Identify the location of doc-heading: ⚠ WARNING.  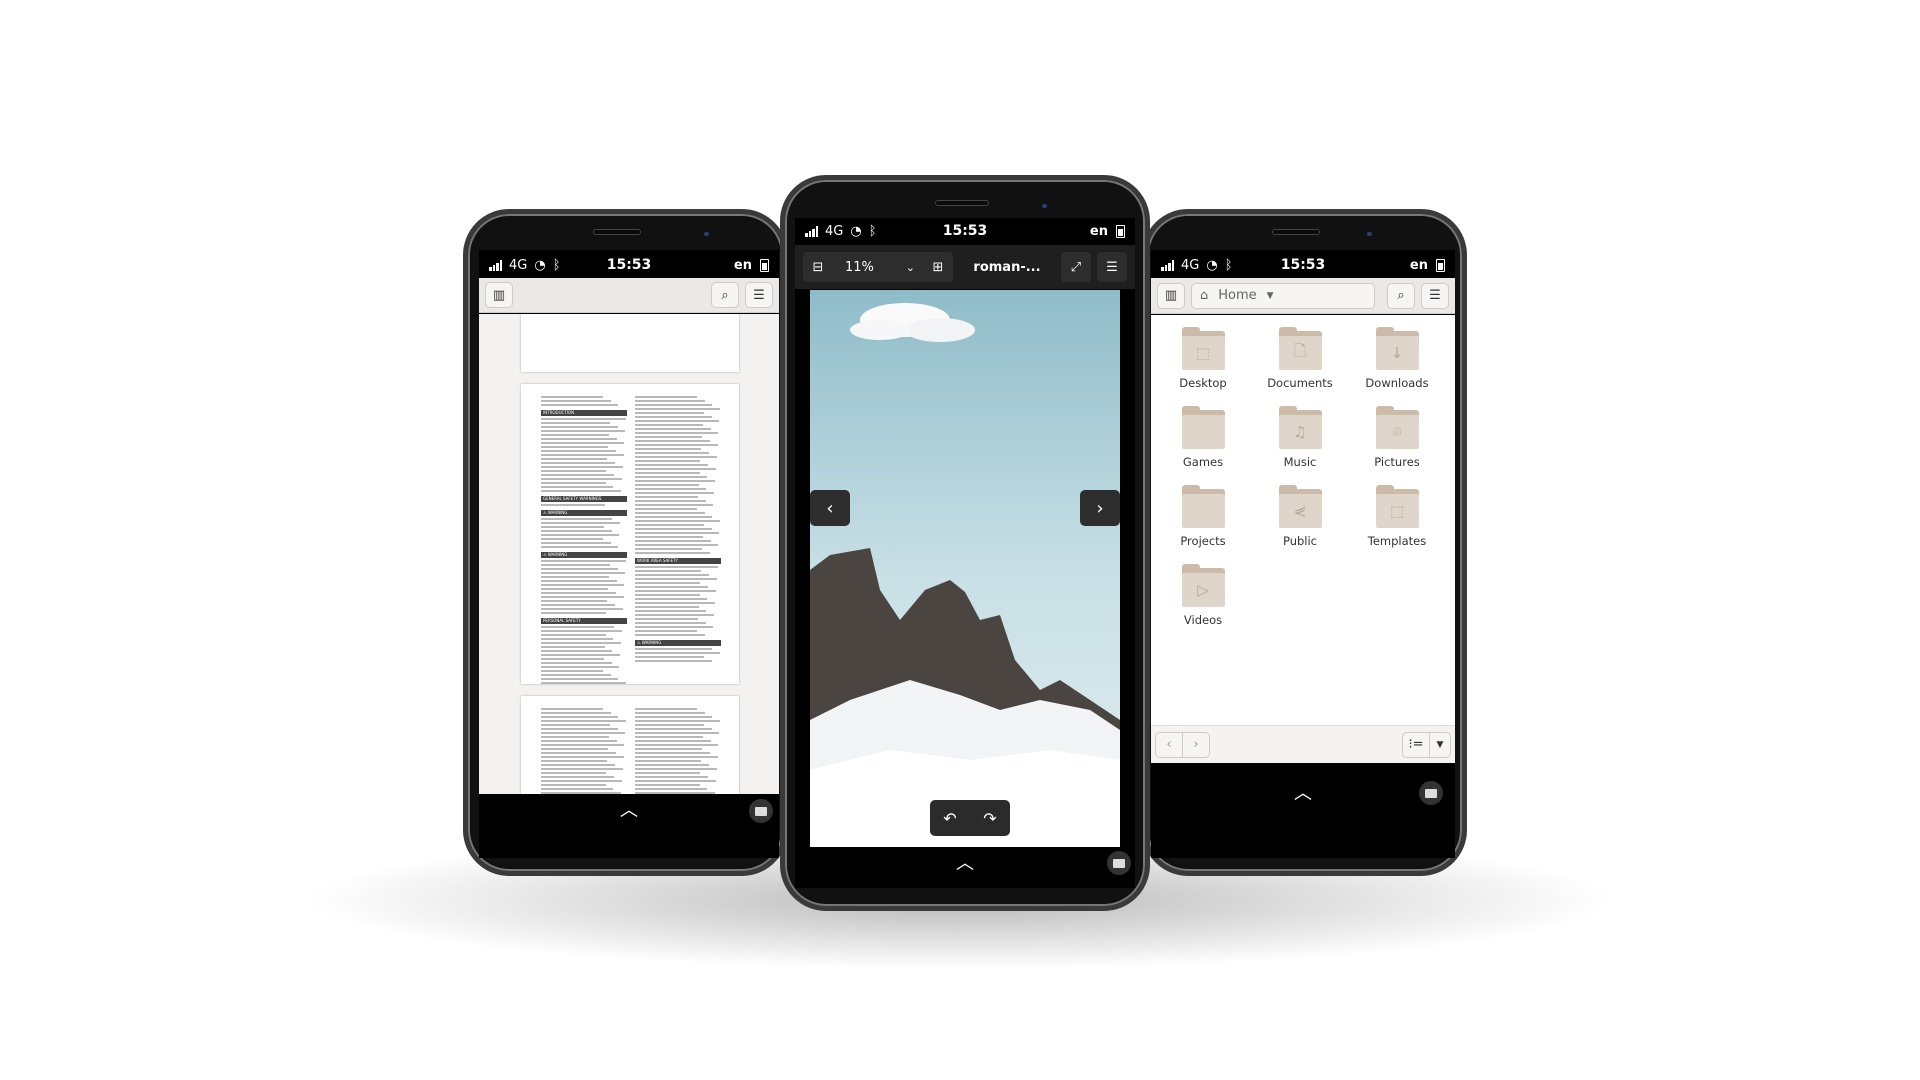
(584, 555).